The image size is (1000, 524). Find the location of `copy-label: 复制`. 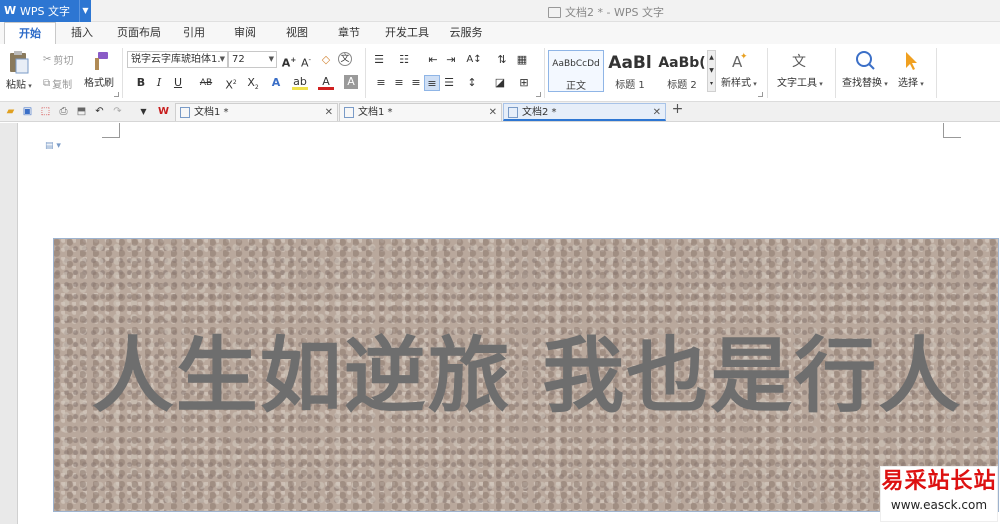

copy-label: 复制 is located at coordinates (62, 85).